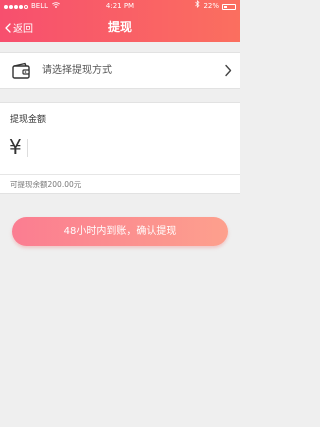 The image size is (320, 427). Describe the element at coordinates (228, 70) in the screenshot. I see `chevron-right-icon` at that location.